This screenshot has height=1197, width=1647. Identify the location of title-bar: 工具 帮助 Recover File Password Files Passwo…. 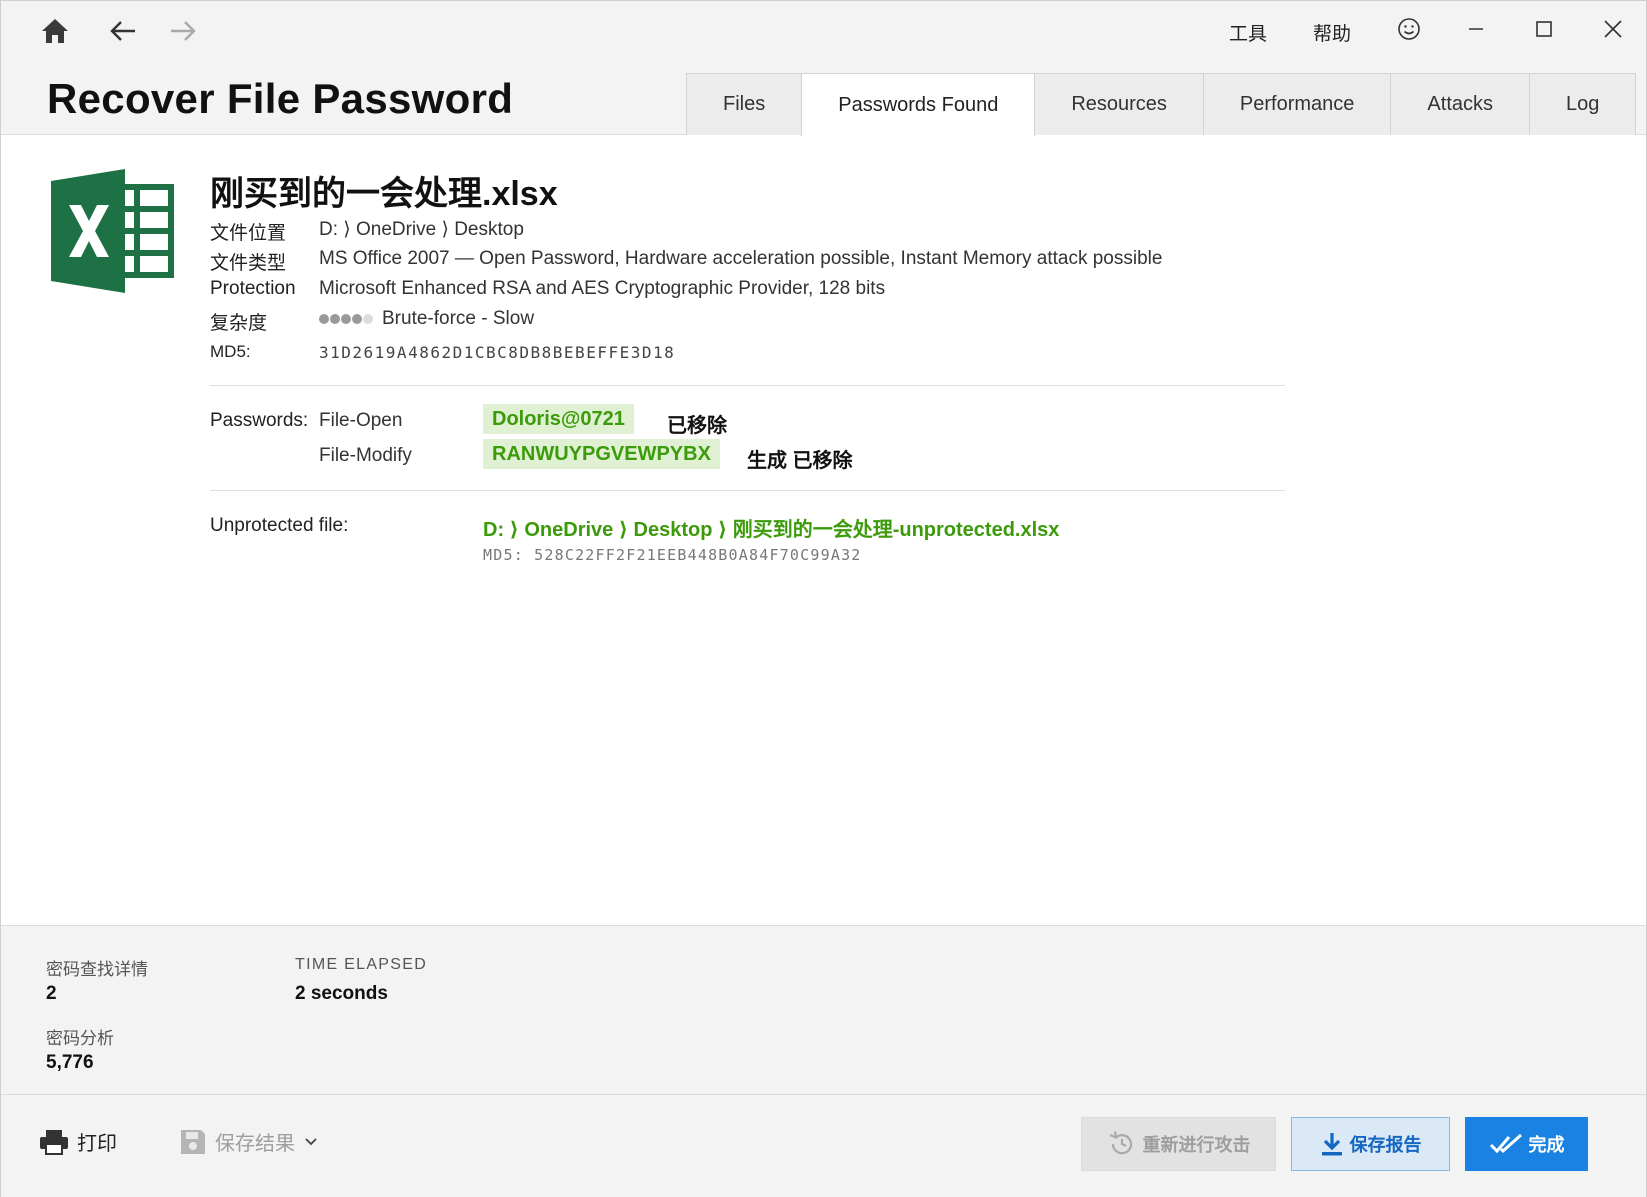
(823, 68).